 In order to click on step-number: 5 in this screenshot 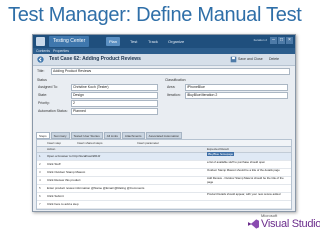, I will do `click(40, 188)`.